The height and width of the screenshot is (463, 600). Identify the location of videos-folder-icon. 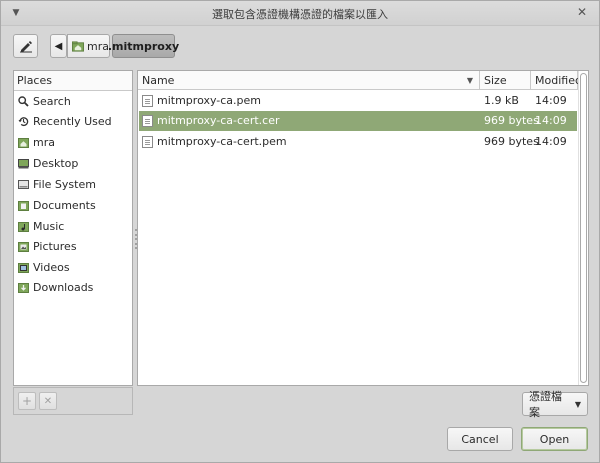
(23, 267).